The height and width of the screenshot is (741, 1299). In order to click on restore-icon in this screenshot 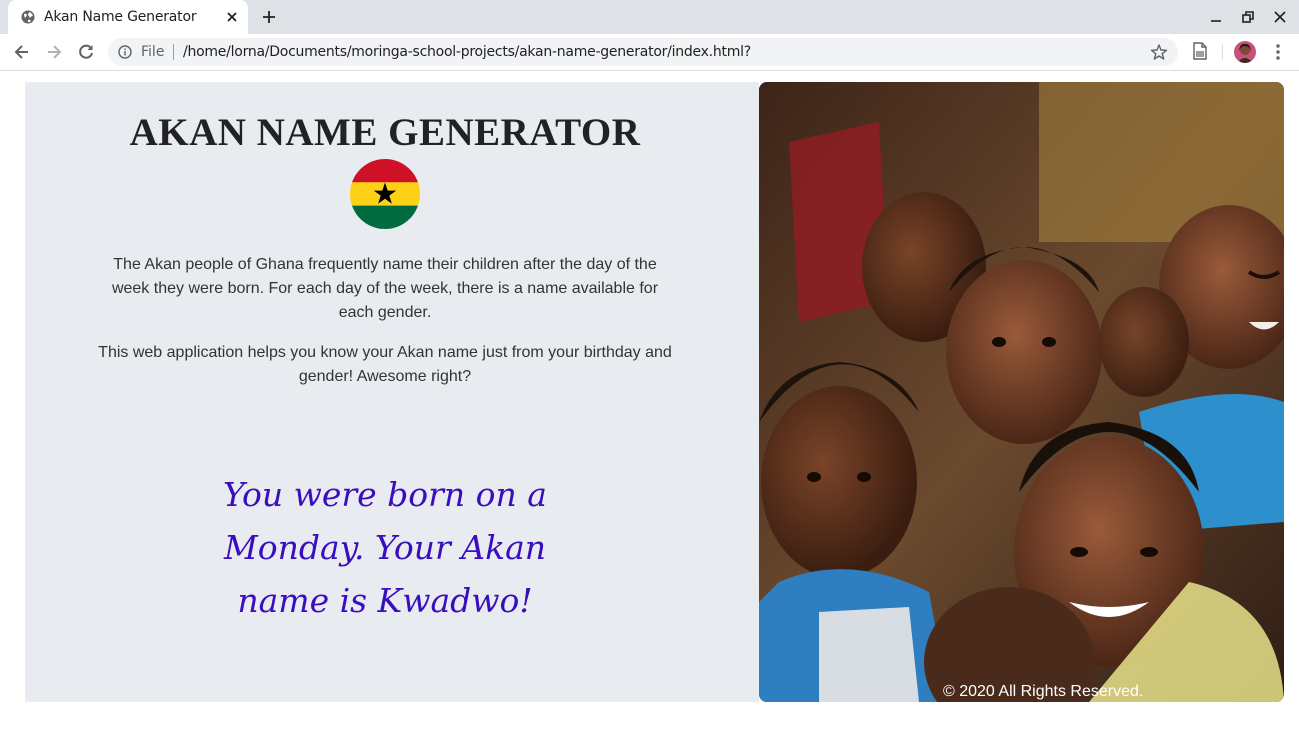, I will do `click(1248, 17)`.